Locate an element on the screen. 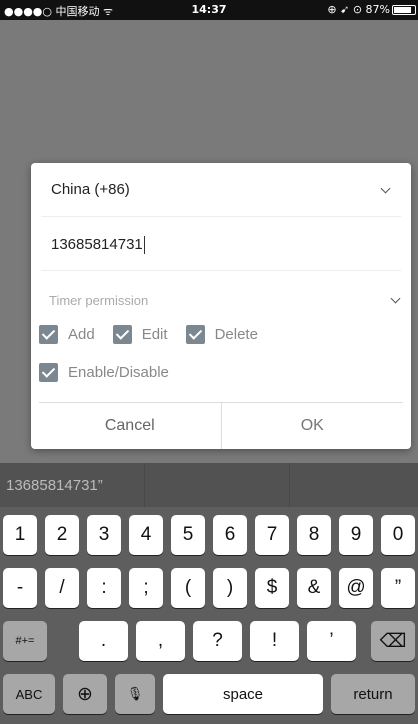 The height and width of the screenshot is (724, 418). key: ) is located at coordinates (230, 588).